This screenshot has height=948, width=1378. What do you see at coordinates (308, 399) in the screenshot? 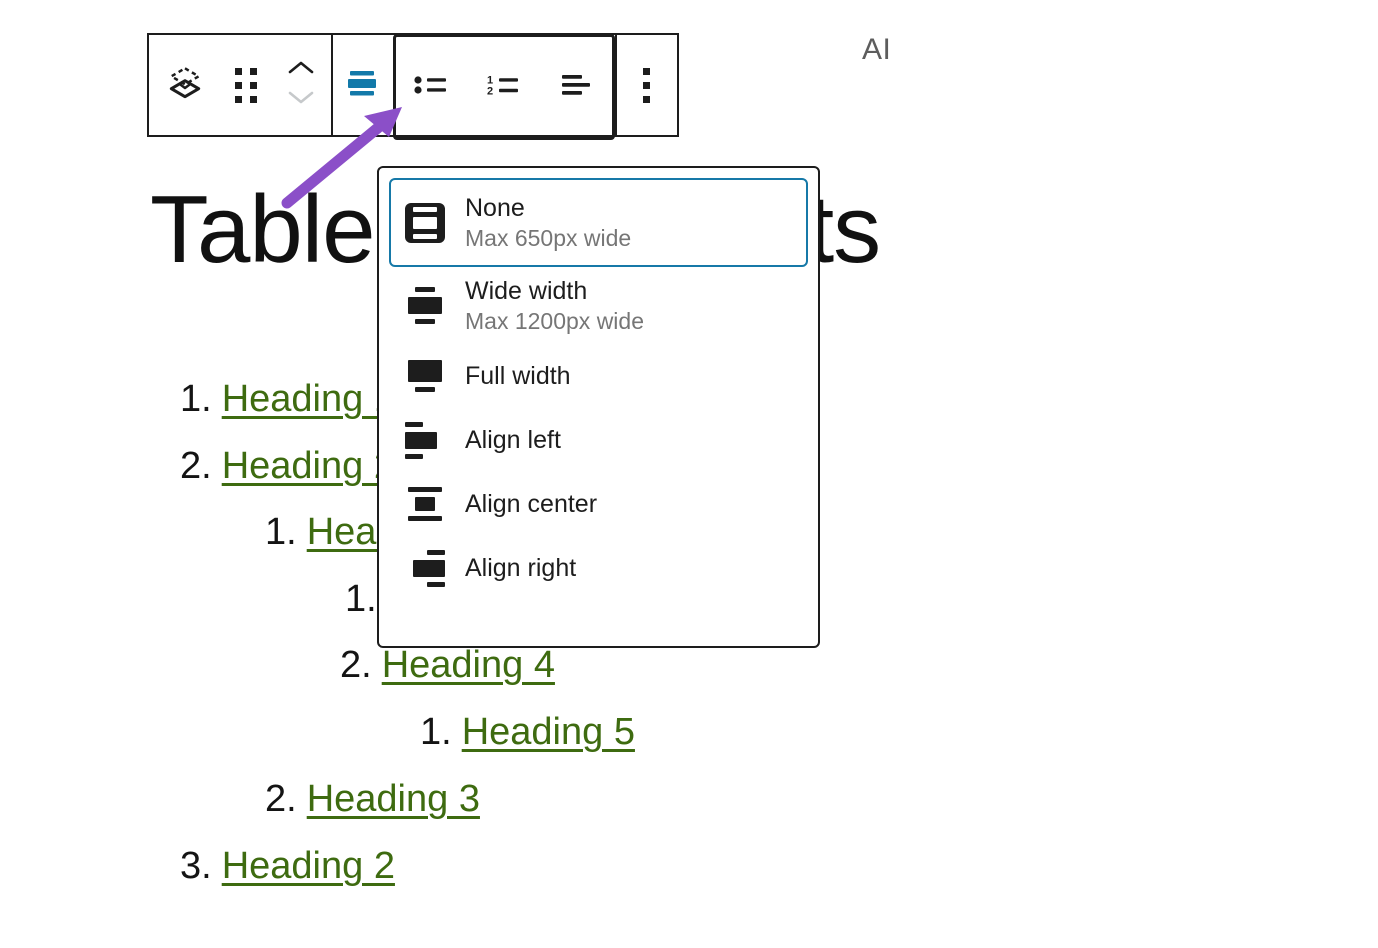
I see `toc-item-link: Heading 1` at bounding box center [308, 399].